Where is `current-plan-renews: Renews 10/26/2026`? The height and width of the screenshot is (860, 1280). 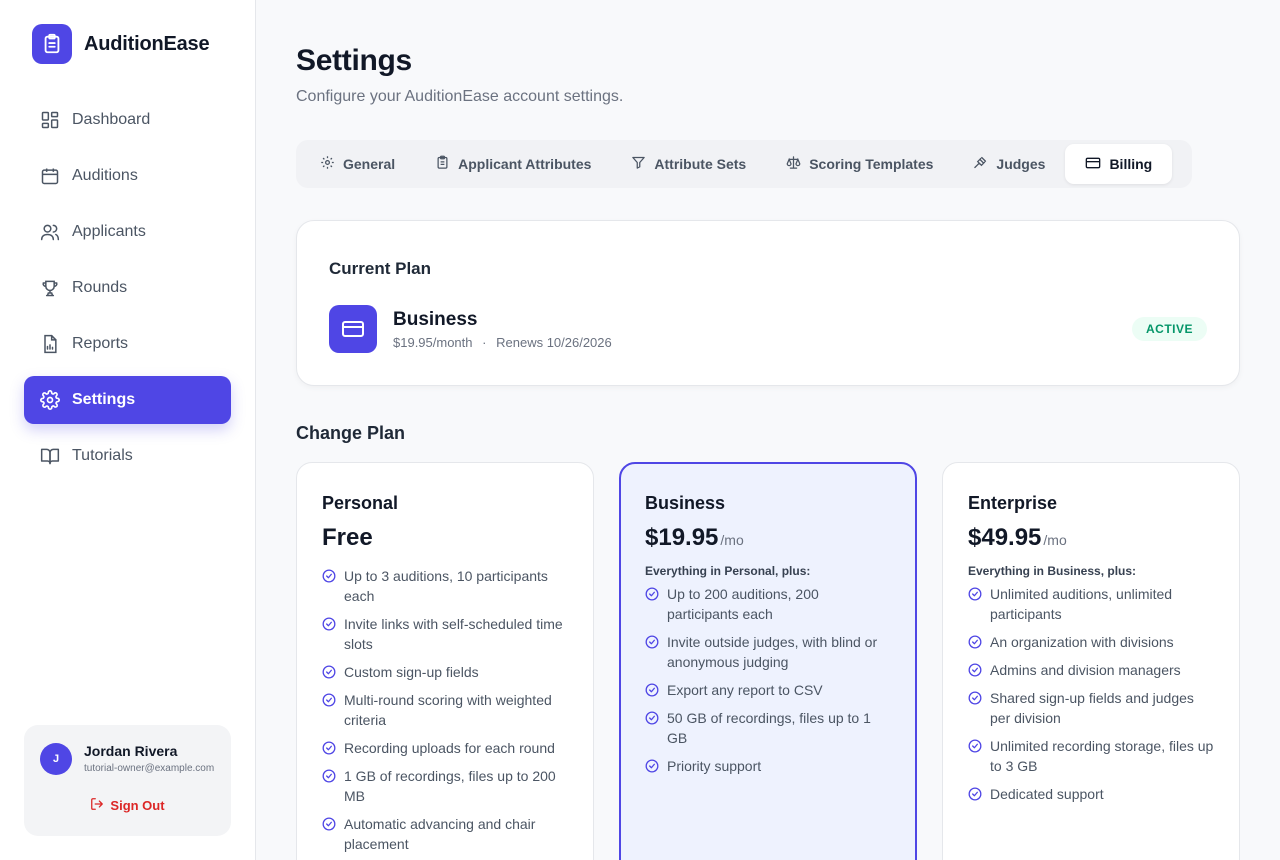 current-plan-renews: Renews 10/26/2026 is located at coordinates (554, 342).